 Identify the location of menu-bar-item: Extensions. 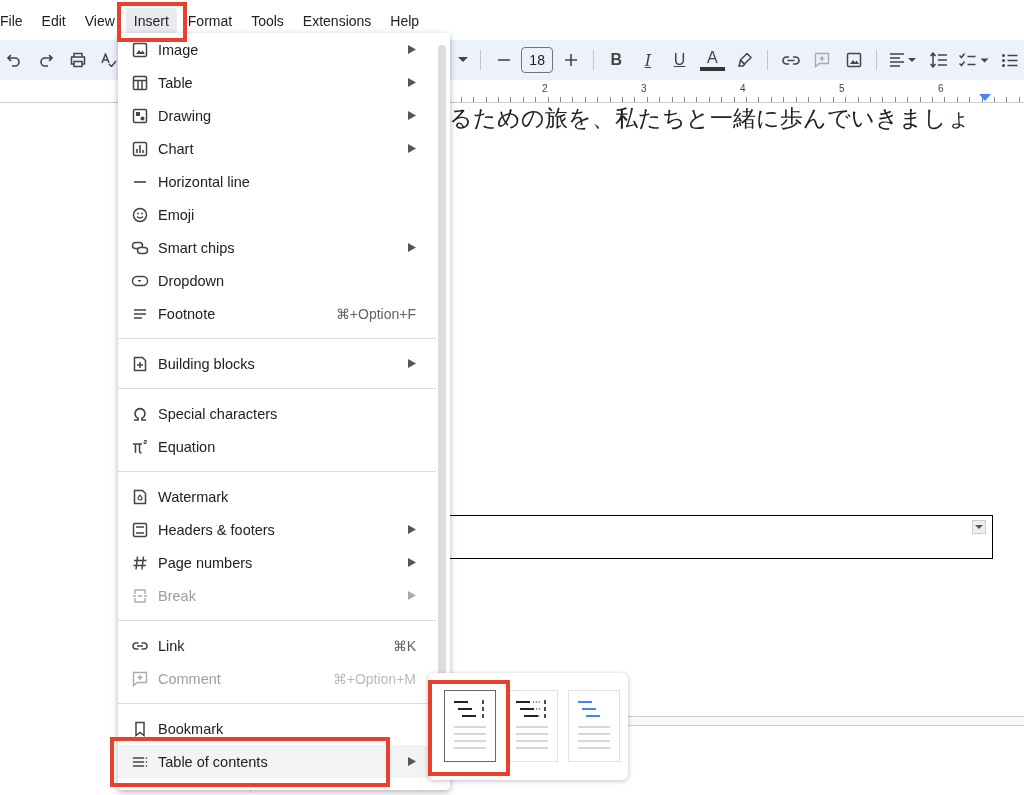
(337, 21).